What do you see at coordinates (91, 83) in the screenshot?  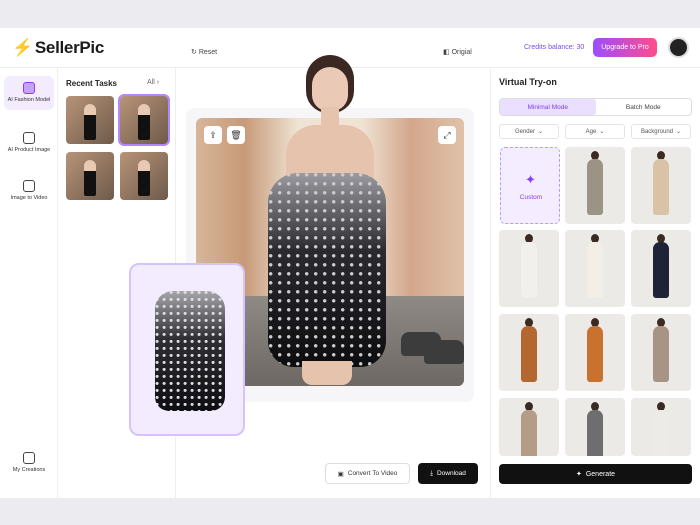 I see `recent-tasks-title: Recent Tasks` at bounding box center [91, 83].